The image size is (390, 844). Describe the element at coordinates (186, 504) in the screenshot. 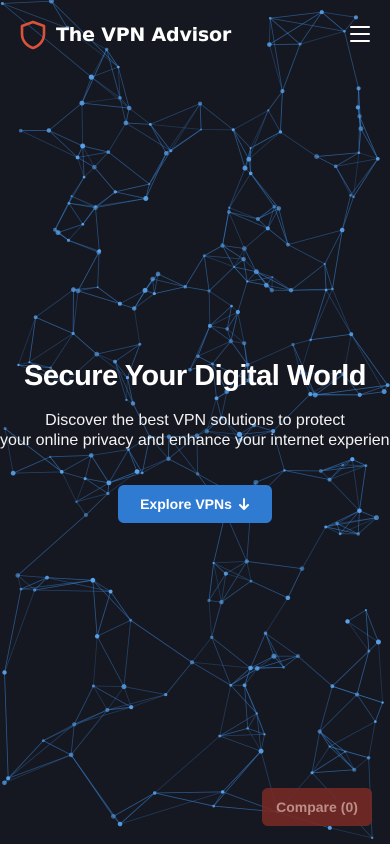

I see `explore-vpns-label: Explore VPNs` at that location.